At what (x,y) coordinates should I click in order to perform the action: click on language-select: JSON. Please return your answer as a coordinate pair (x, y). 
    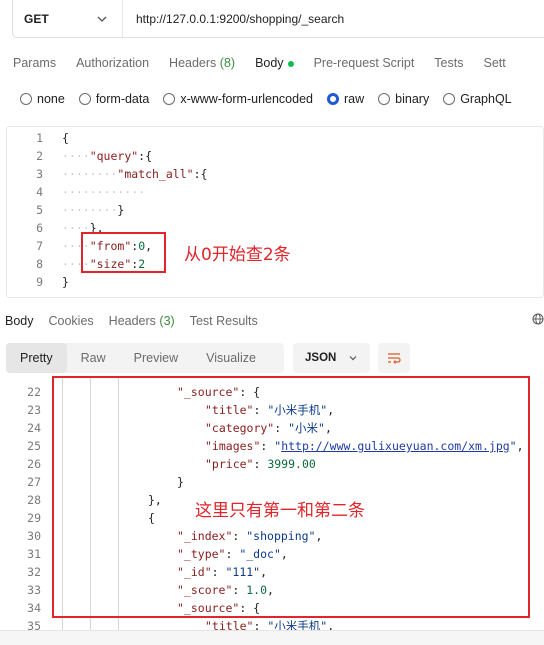
    Looking at the image, I should click on (331, 358).